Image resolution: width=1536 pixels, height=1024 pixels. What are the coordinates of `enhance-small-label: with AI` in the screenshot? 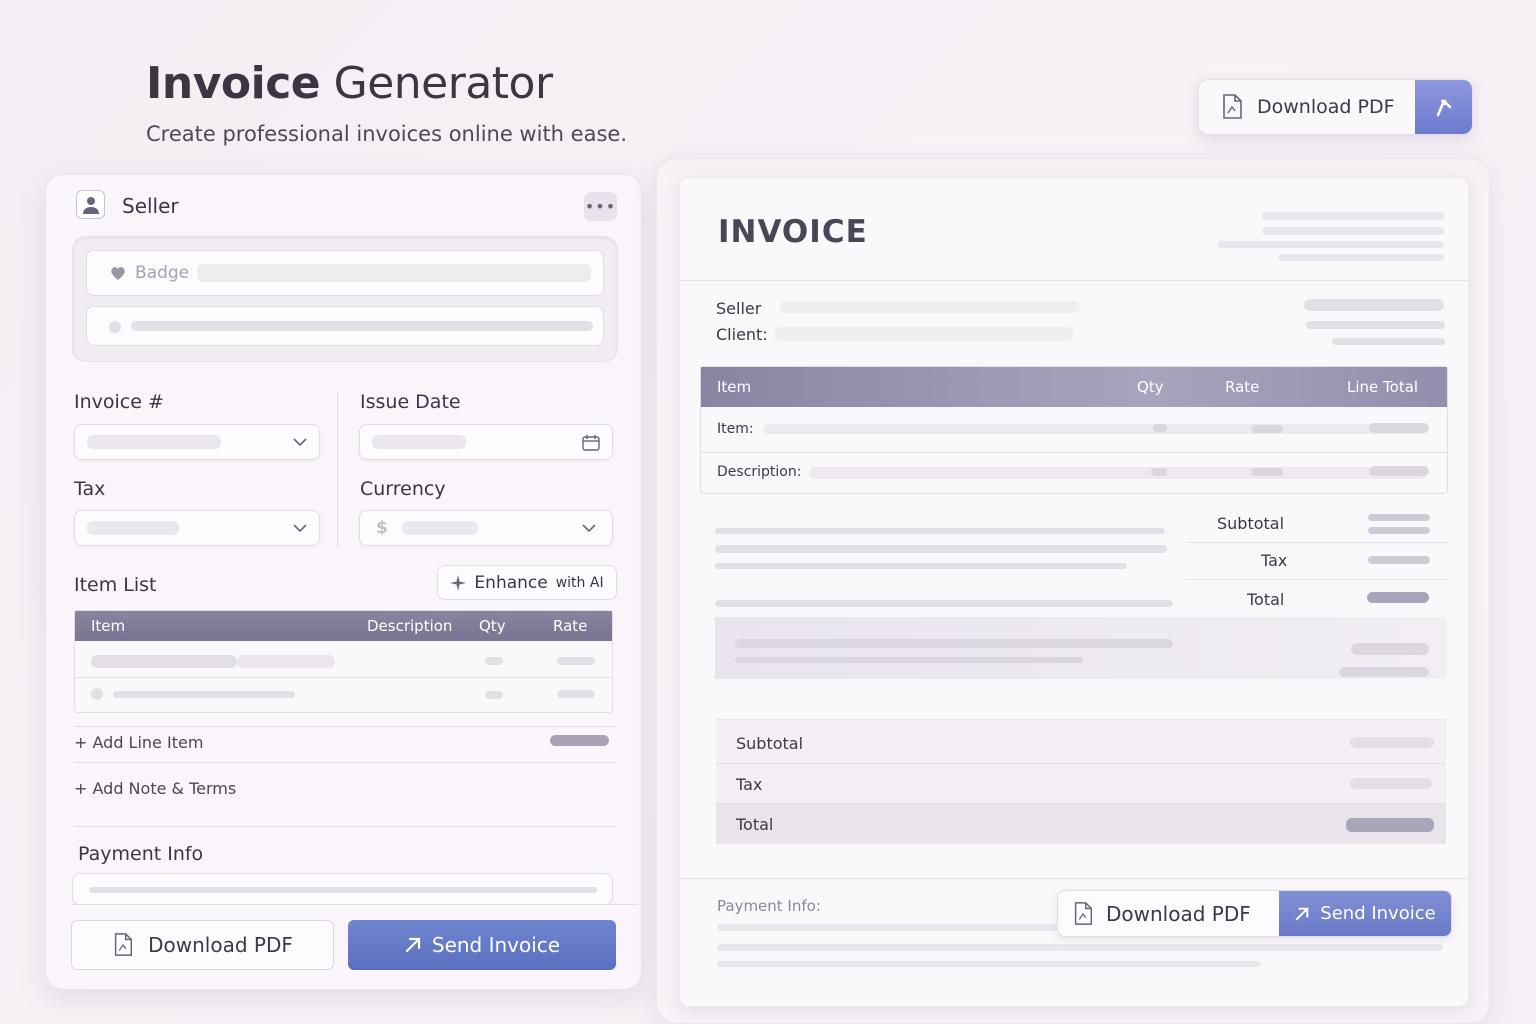 It's located at (579, 582).